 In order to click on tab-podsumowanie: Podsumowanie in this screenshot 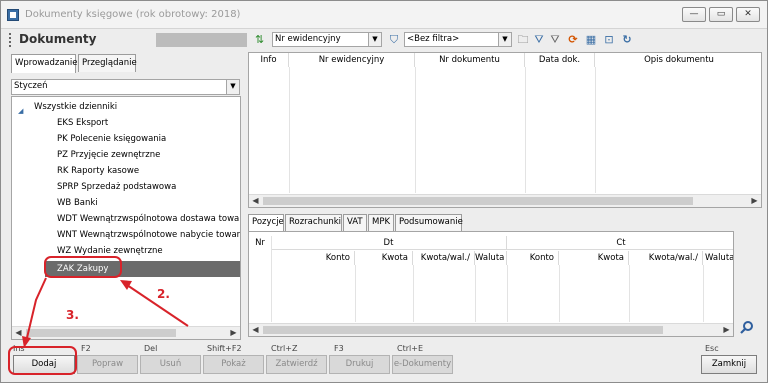, I will do `click(429, 222)`.